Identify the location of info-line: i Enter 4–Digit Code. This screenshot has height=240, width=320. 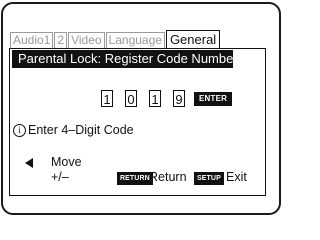
(73, 130).